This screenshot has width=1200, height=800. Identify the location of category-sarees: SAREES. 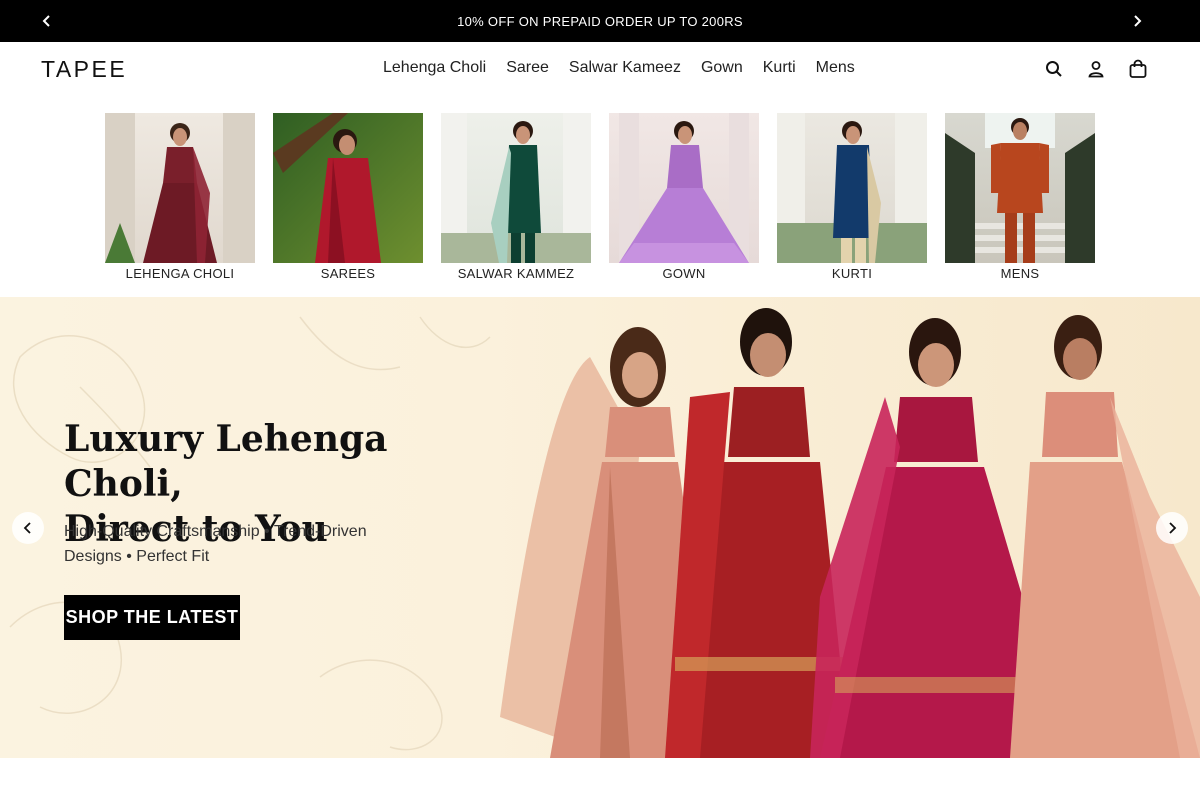
(348, 197).